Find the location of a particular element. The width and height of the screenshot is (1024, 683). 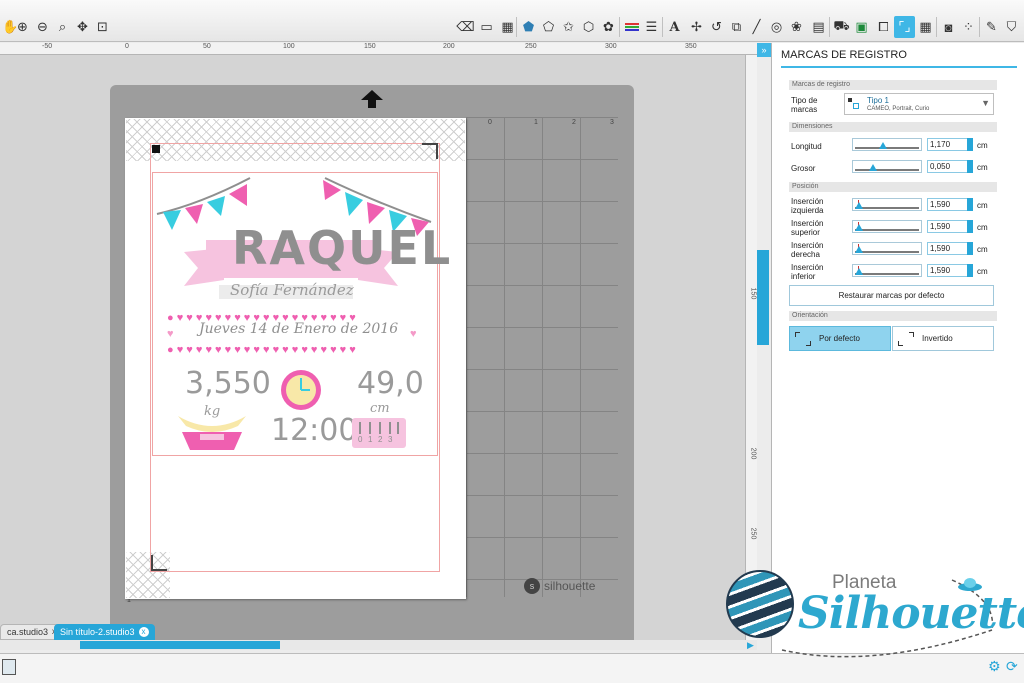

orientation-inverted-button: Invertido is located at coordinates (943, 338).